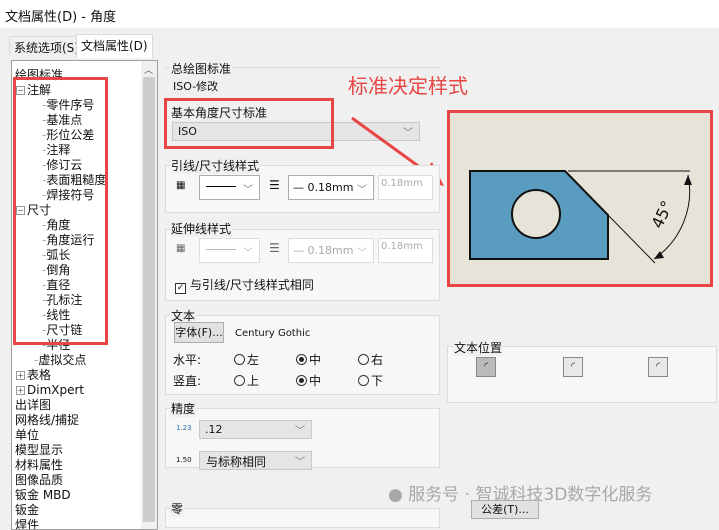  I want to click on extension-thickness-dropdown: — 0.18mm ﹀, so click(331, 250).